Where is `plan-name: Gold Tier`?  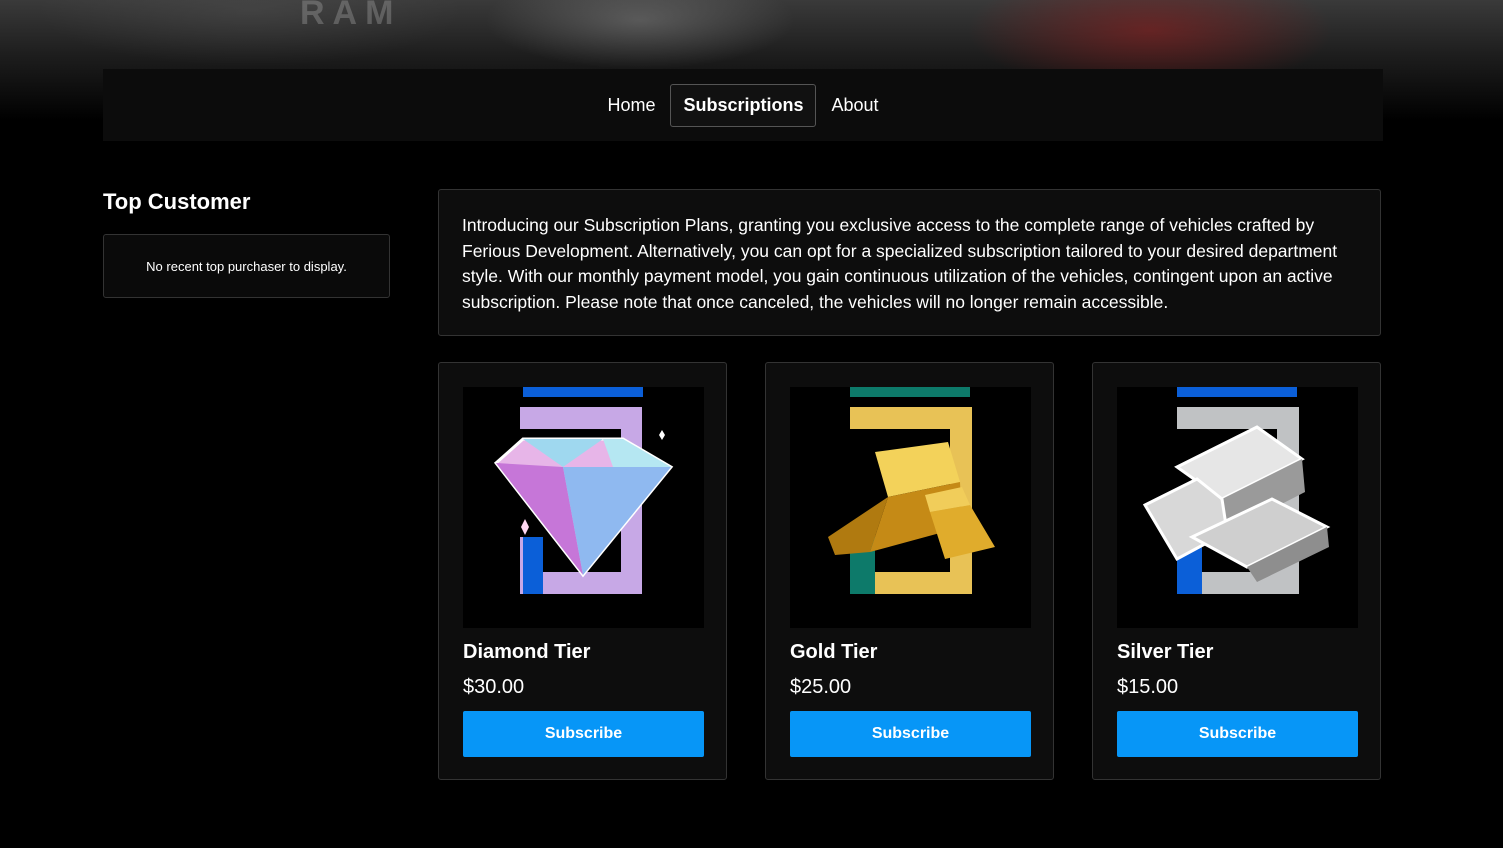 plan-name: Gold Tier is located at coordinates (834, 652).